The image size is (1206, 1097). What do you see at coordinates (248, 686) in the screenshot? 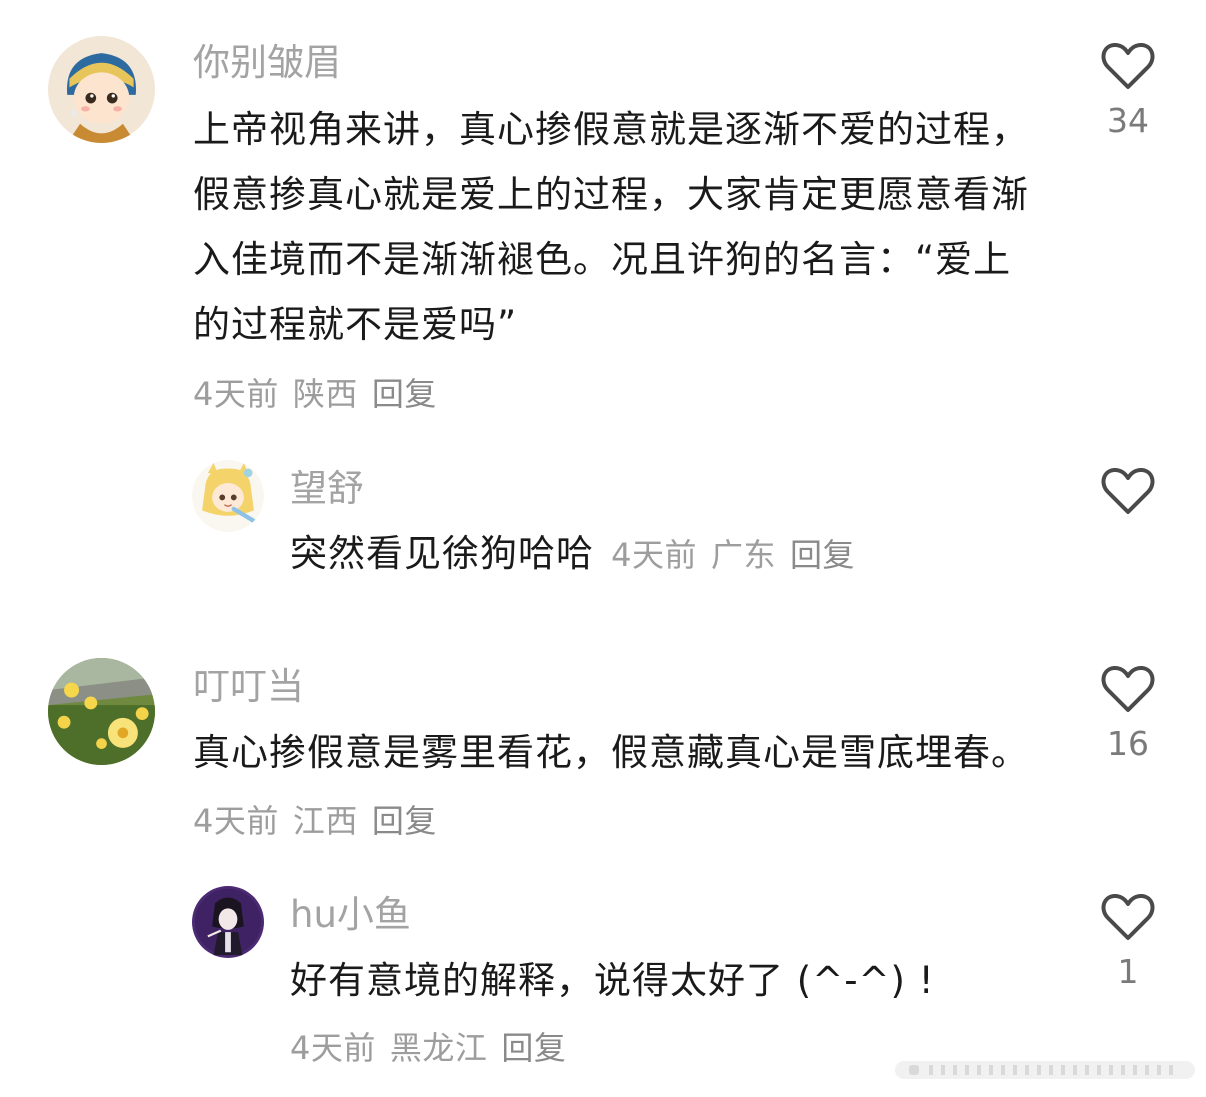
I see `username: 叮叮当` at bounding box center [248, 686].